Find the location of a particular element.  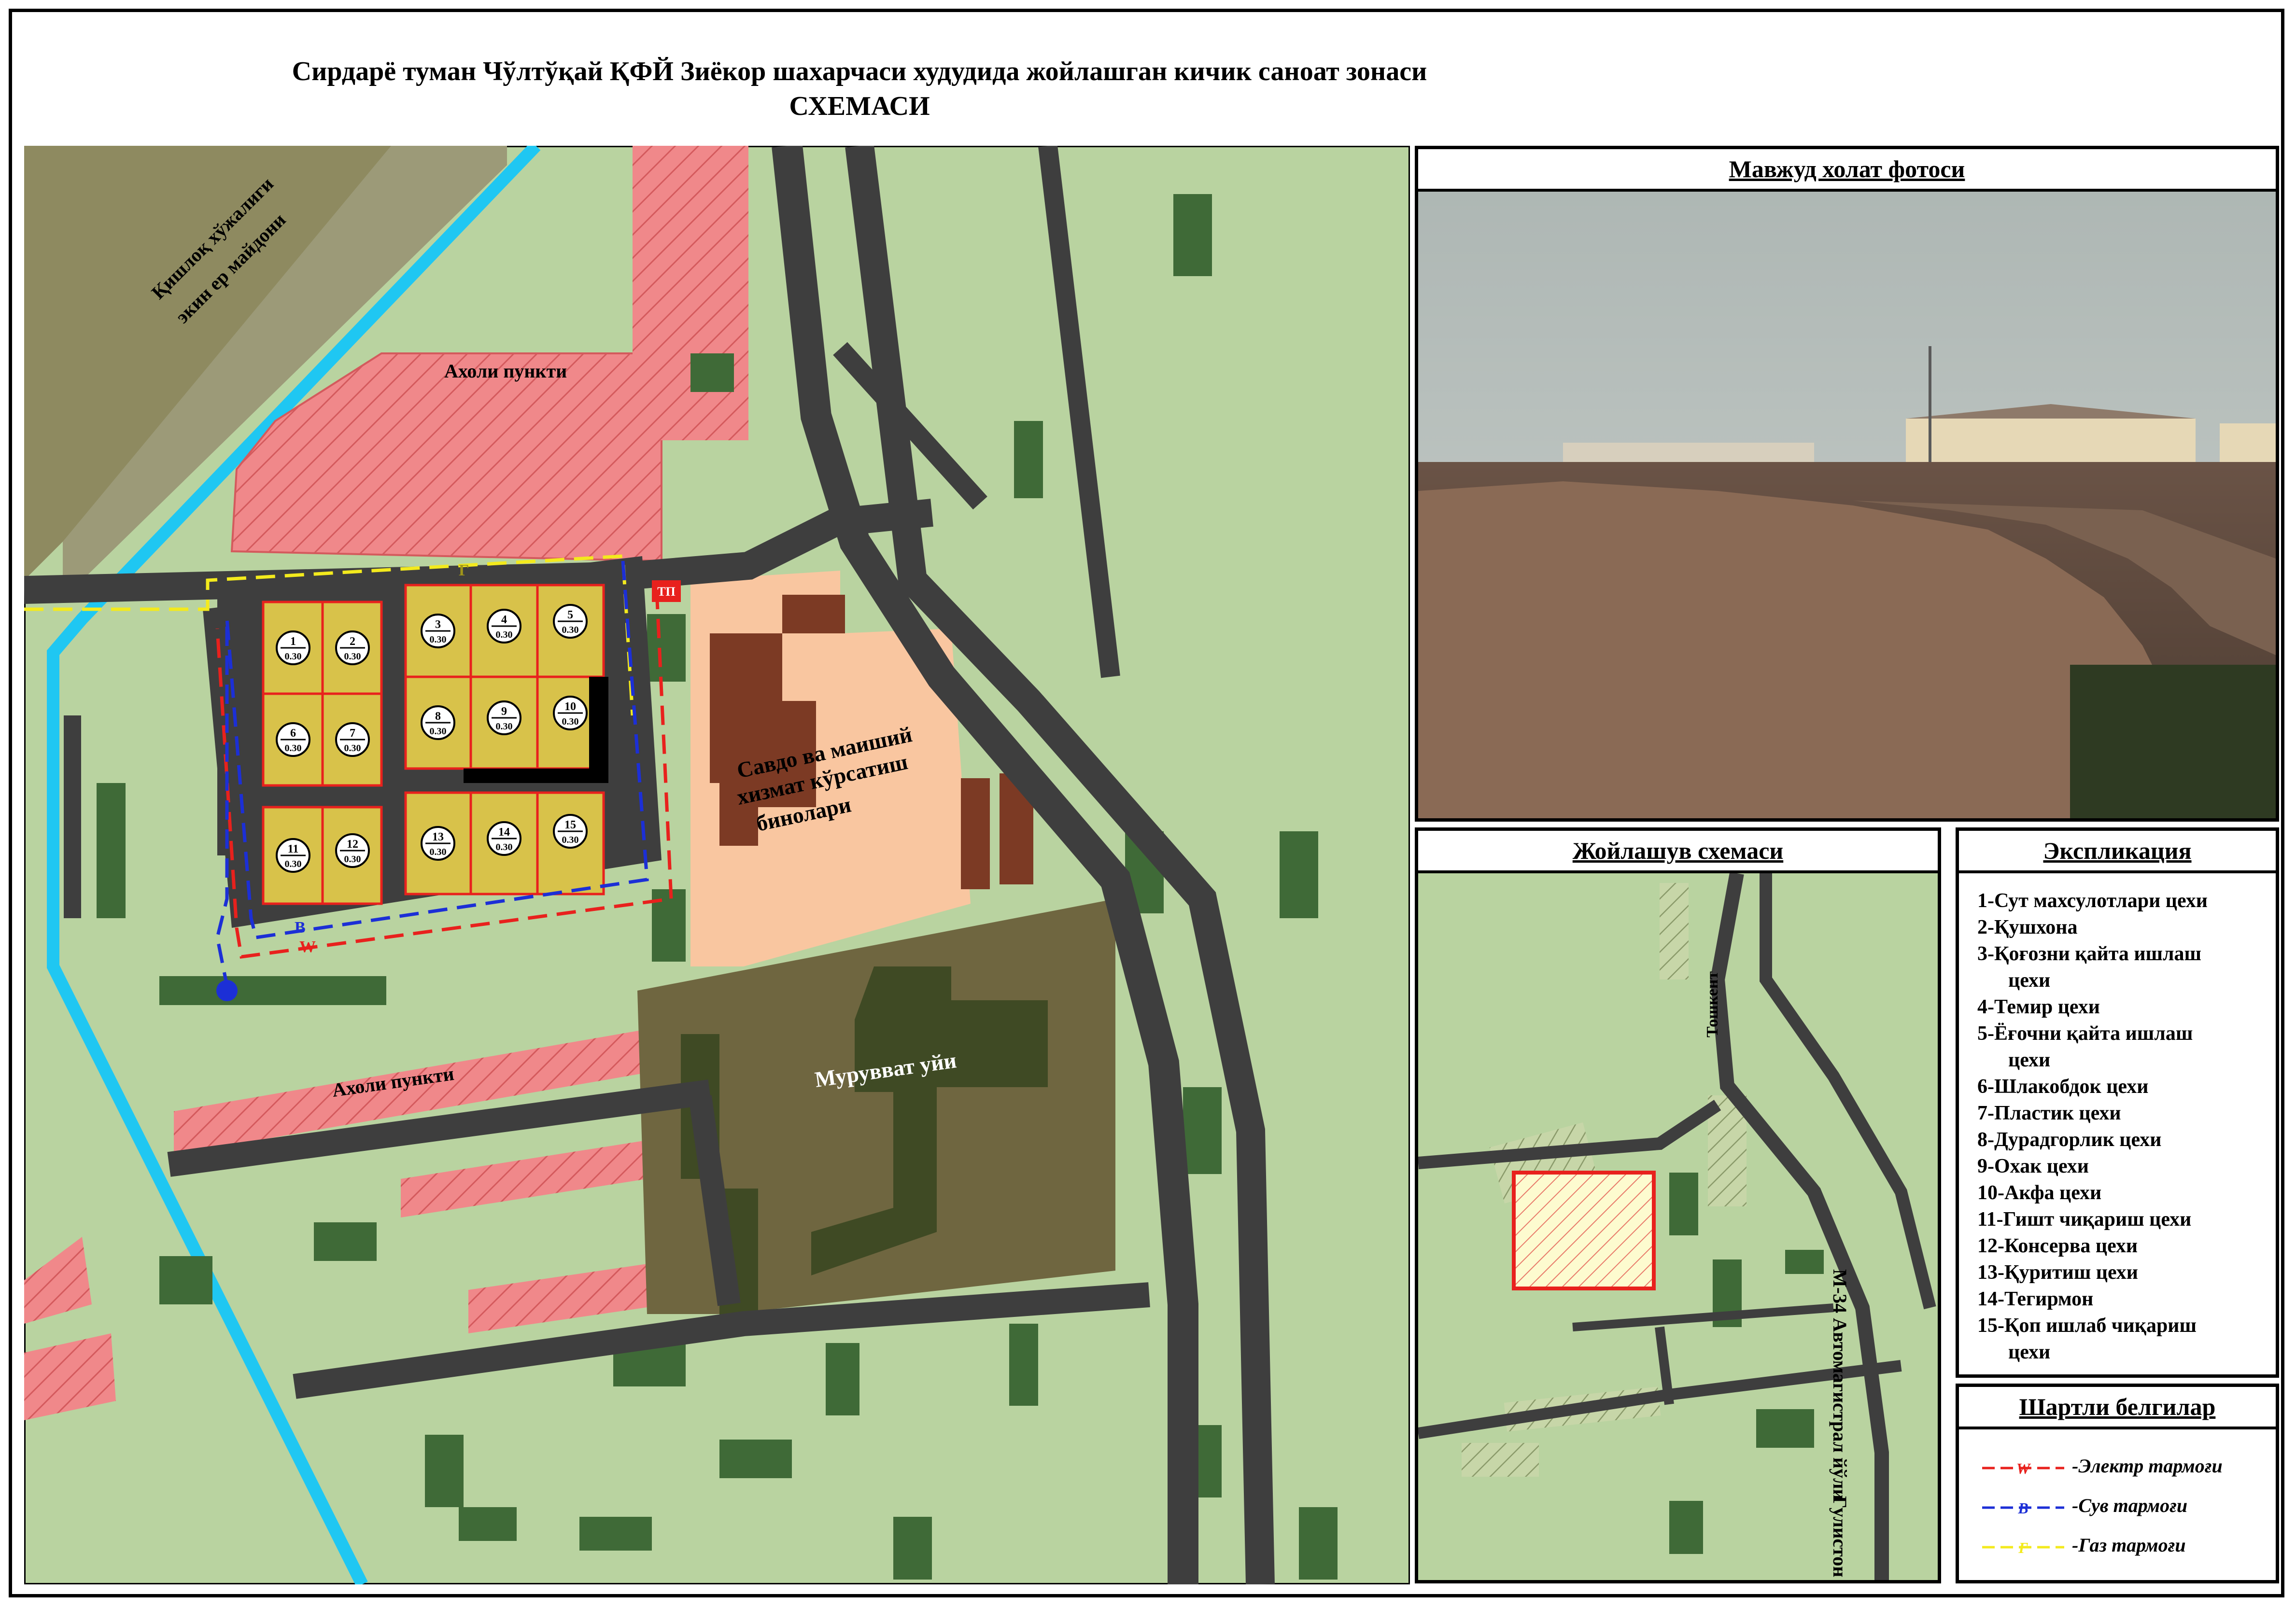

legend-label: -Сув тармоғи is located at coordinates (2130, 1505).